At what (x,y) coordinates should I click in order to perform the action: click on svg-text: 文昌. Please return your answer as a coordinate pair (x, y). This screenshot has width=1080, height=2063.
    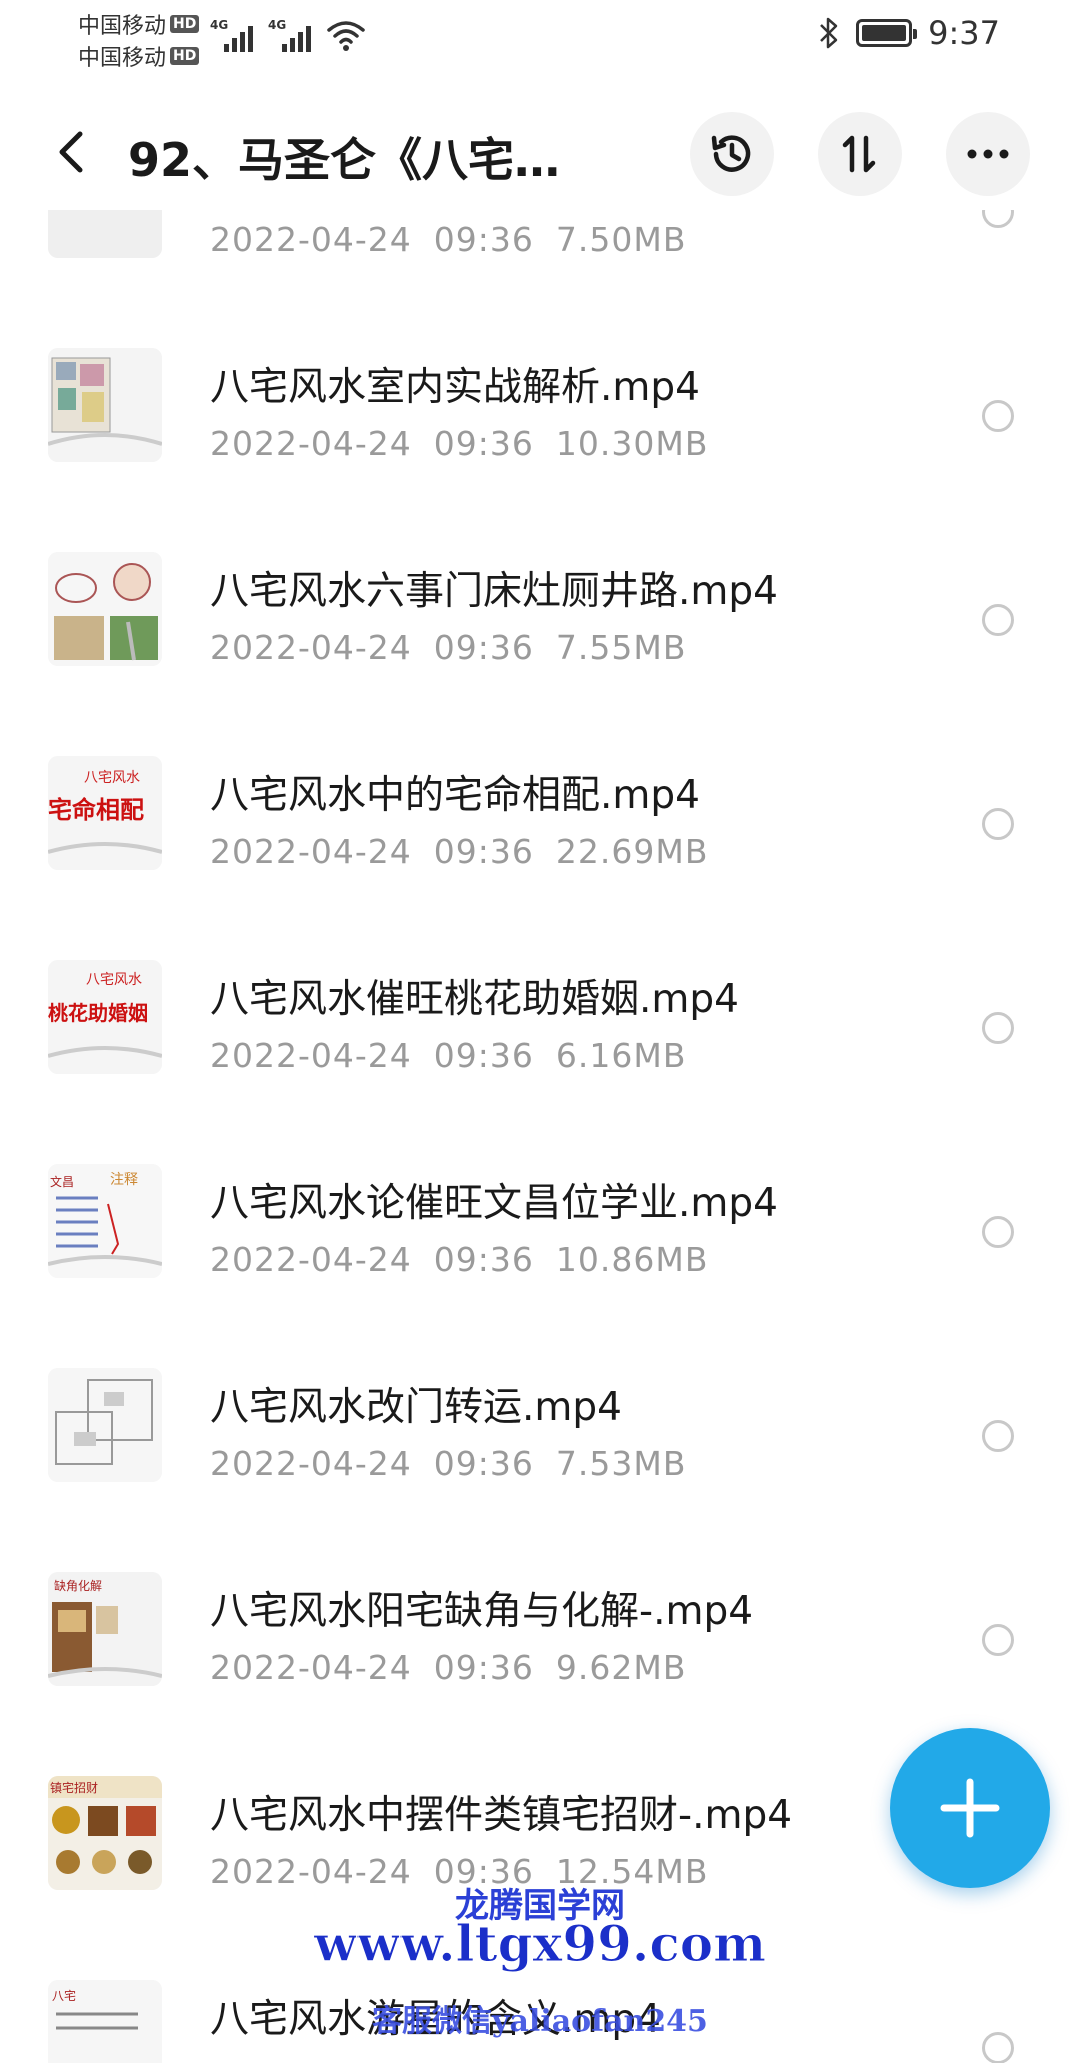
    Looking at the image, I should click on (62, 1181).